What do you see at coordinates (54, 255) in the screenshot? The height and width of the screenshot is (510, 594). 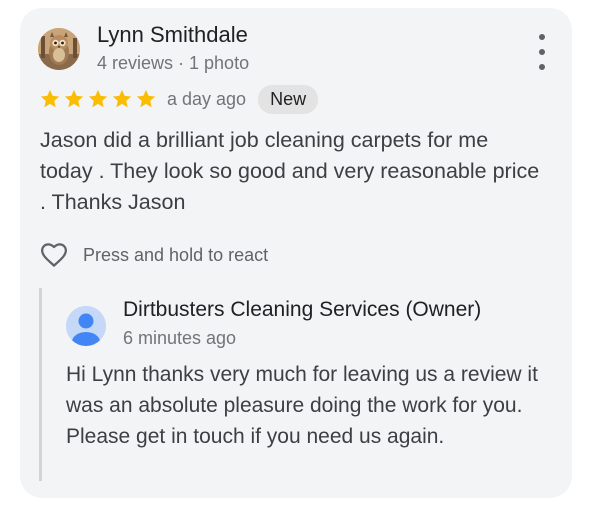 I see `heart-outline-icon` at bounding box center [54, 255].